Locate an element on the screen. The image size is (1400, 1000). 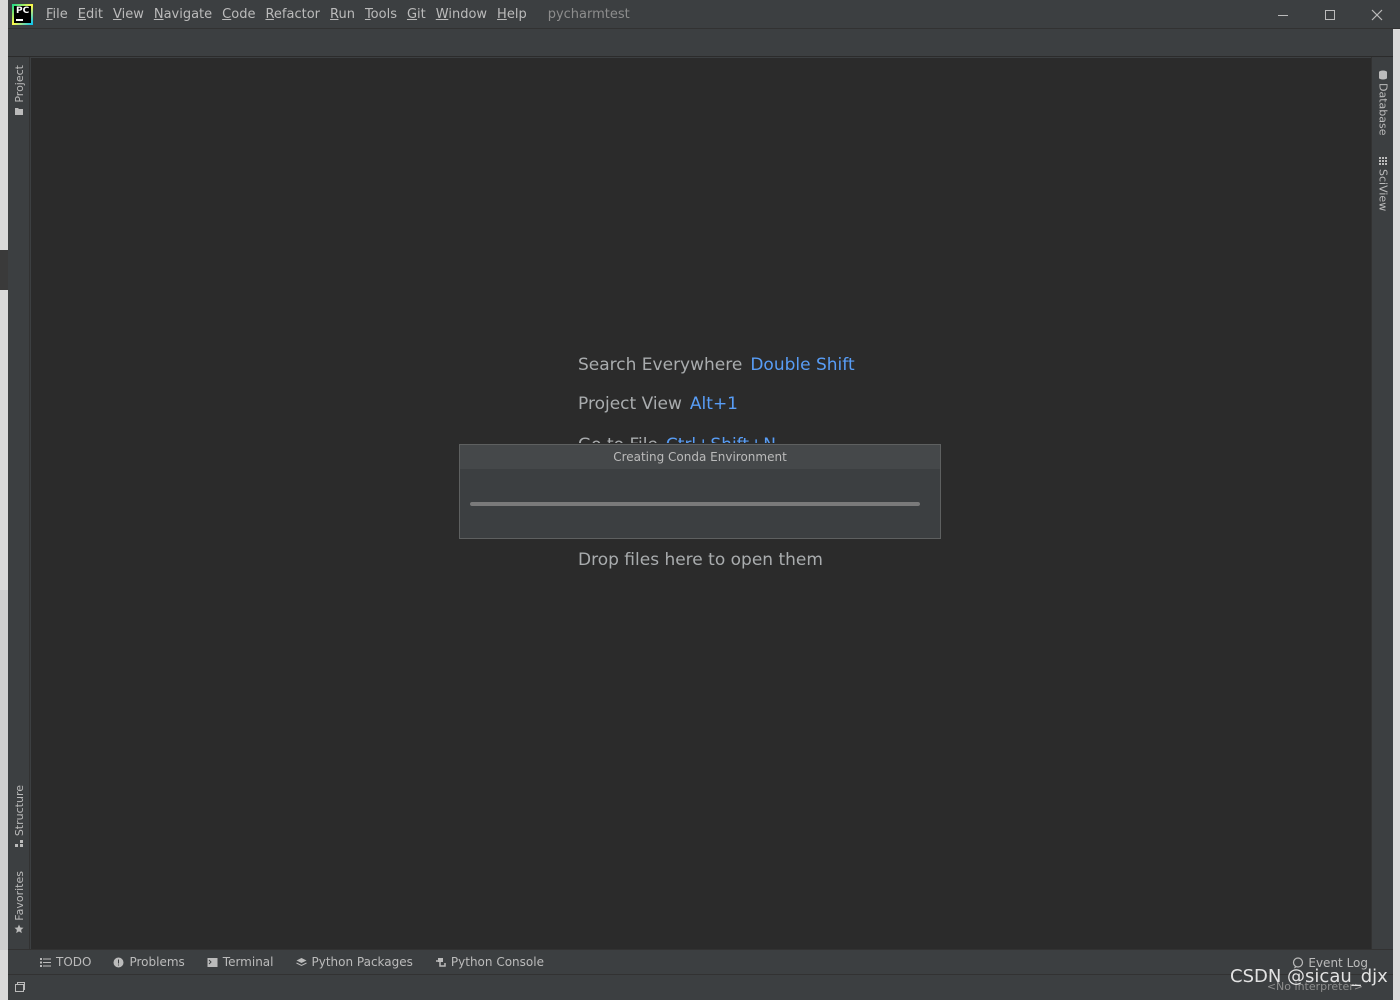
layers-icon is located at coordinates (301, 961).